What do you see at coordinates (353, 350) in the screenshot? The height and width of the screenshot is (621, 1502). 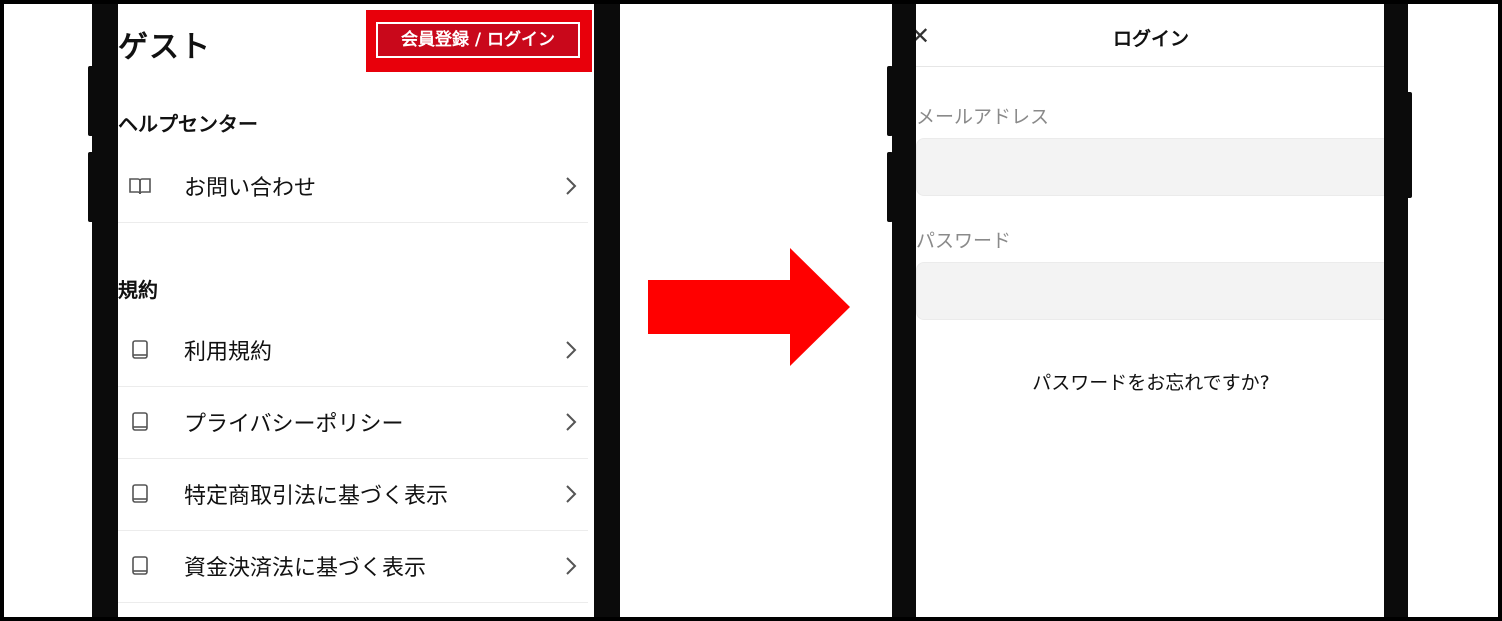 I see `menu-item-terms-of-use: 利用規約` at bounding box center [353, 350].